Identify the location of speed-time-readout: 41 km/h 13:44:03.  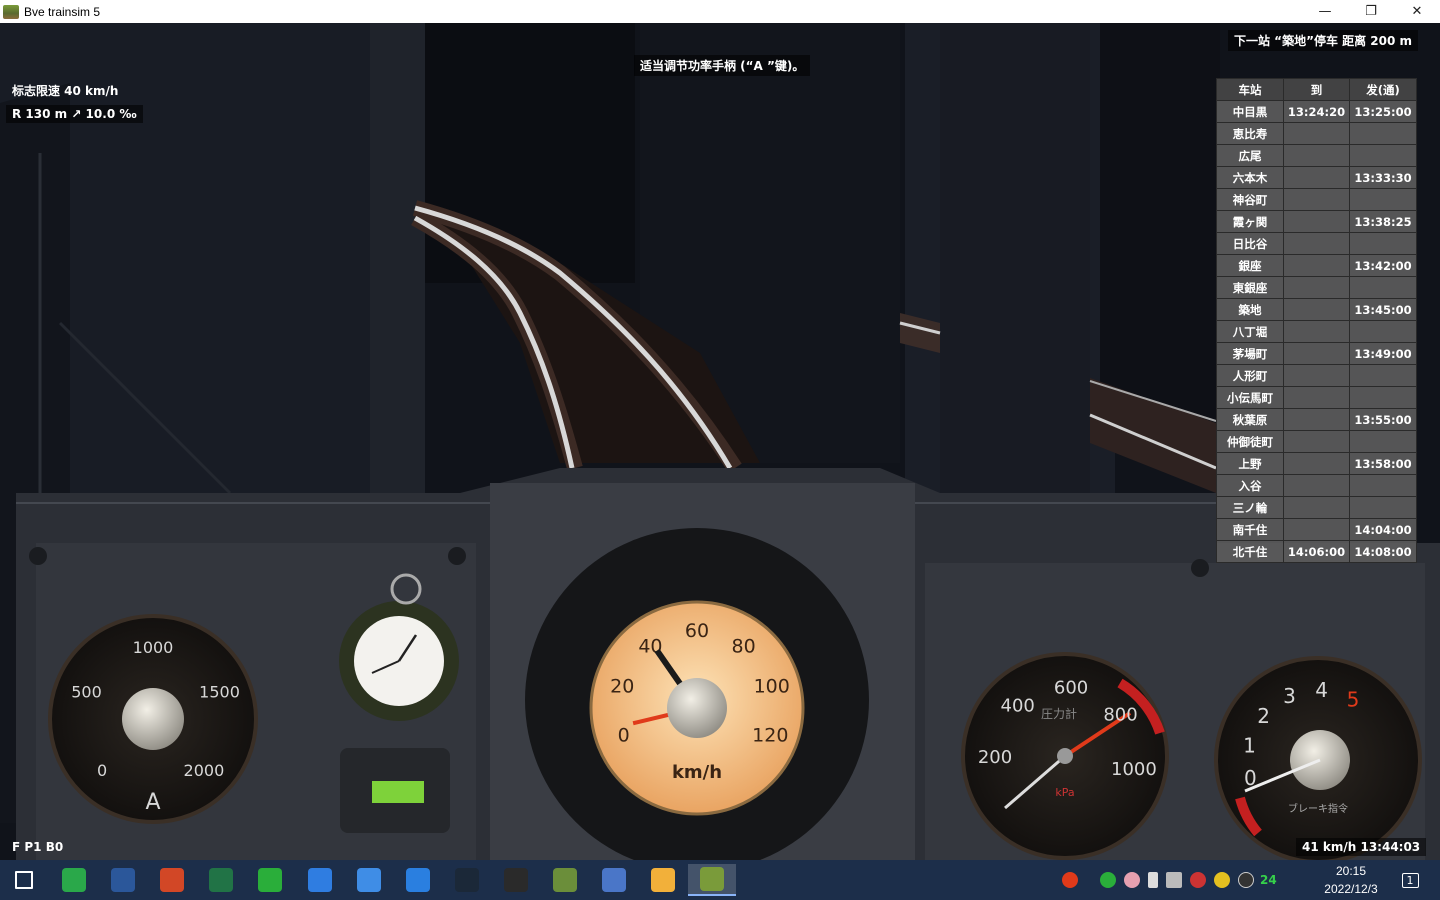
(1361, 847).